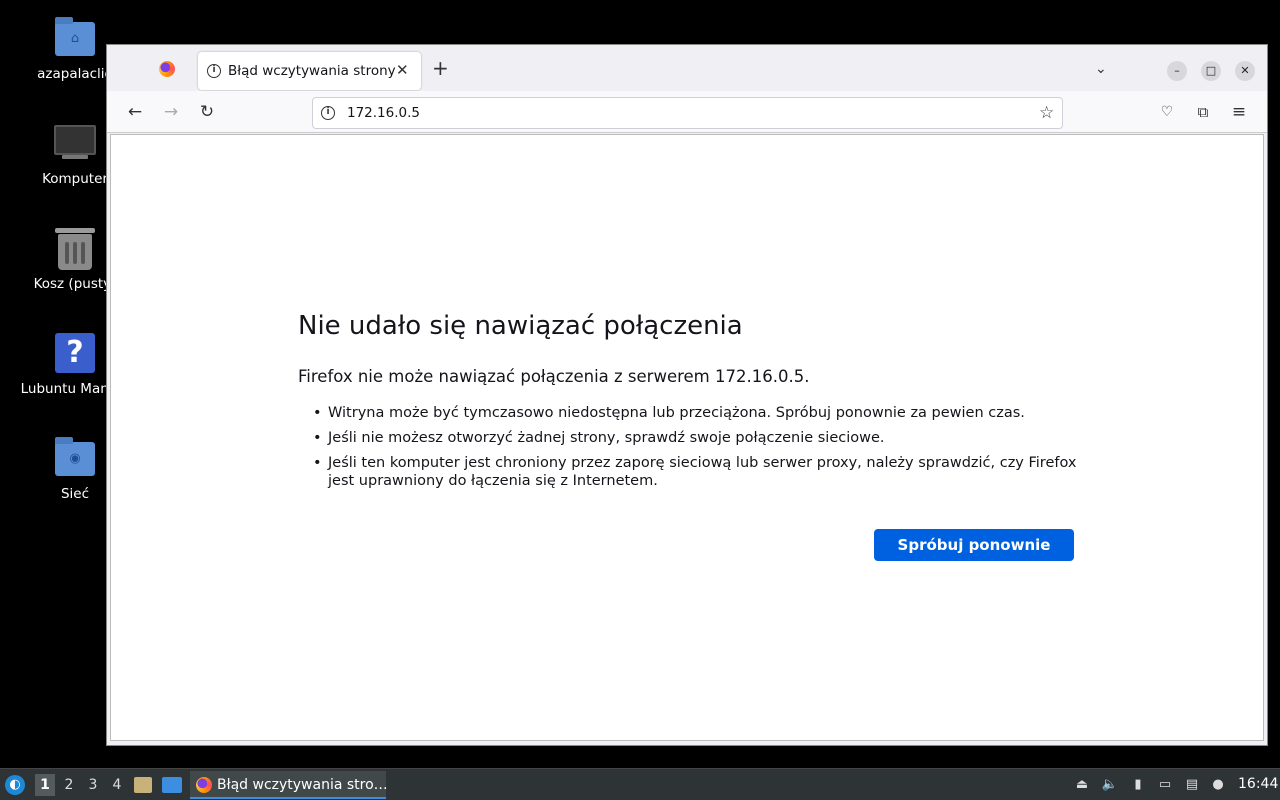 The height and width of the screenshot is (800, 1280). Describe the element at coordinates (1167, 112) in the screenshot. I see `pocket-icon: ♡` at that location.